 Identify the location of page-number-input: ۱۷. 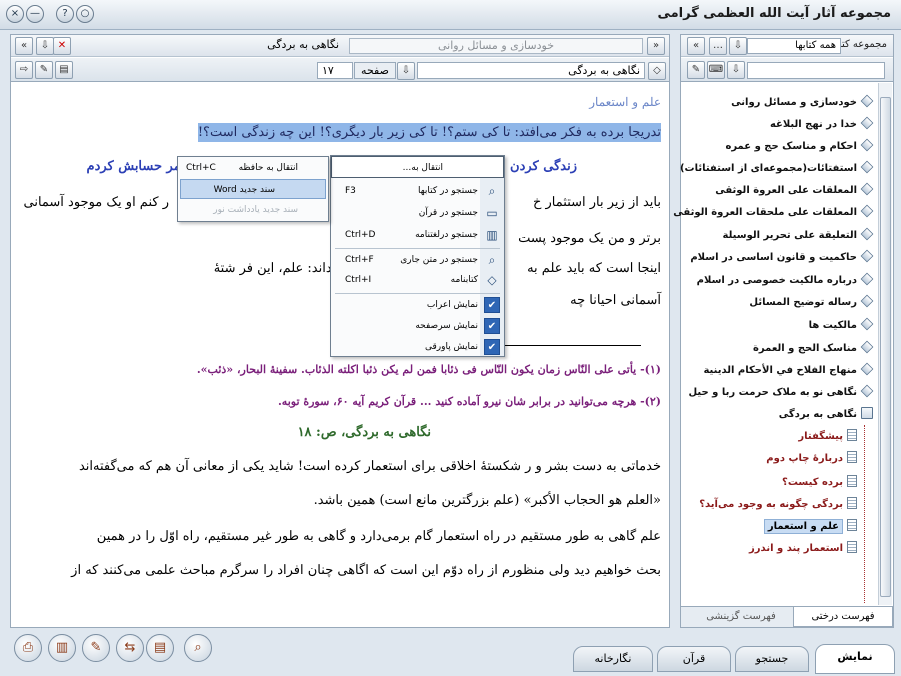
(335, 70).